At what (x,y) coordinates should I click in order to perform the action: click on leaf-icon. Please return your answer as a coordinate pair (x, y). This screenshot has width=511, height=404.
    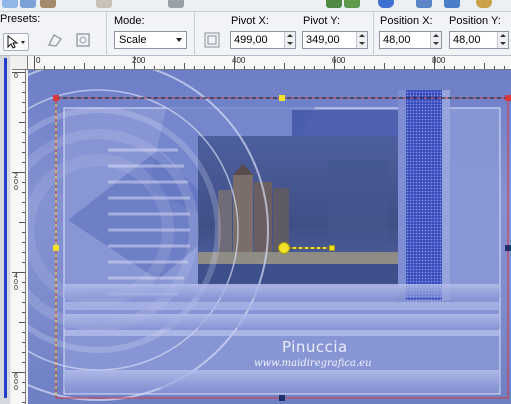
    Looking at the image, I should click on (334, 4).